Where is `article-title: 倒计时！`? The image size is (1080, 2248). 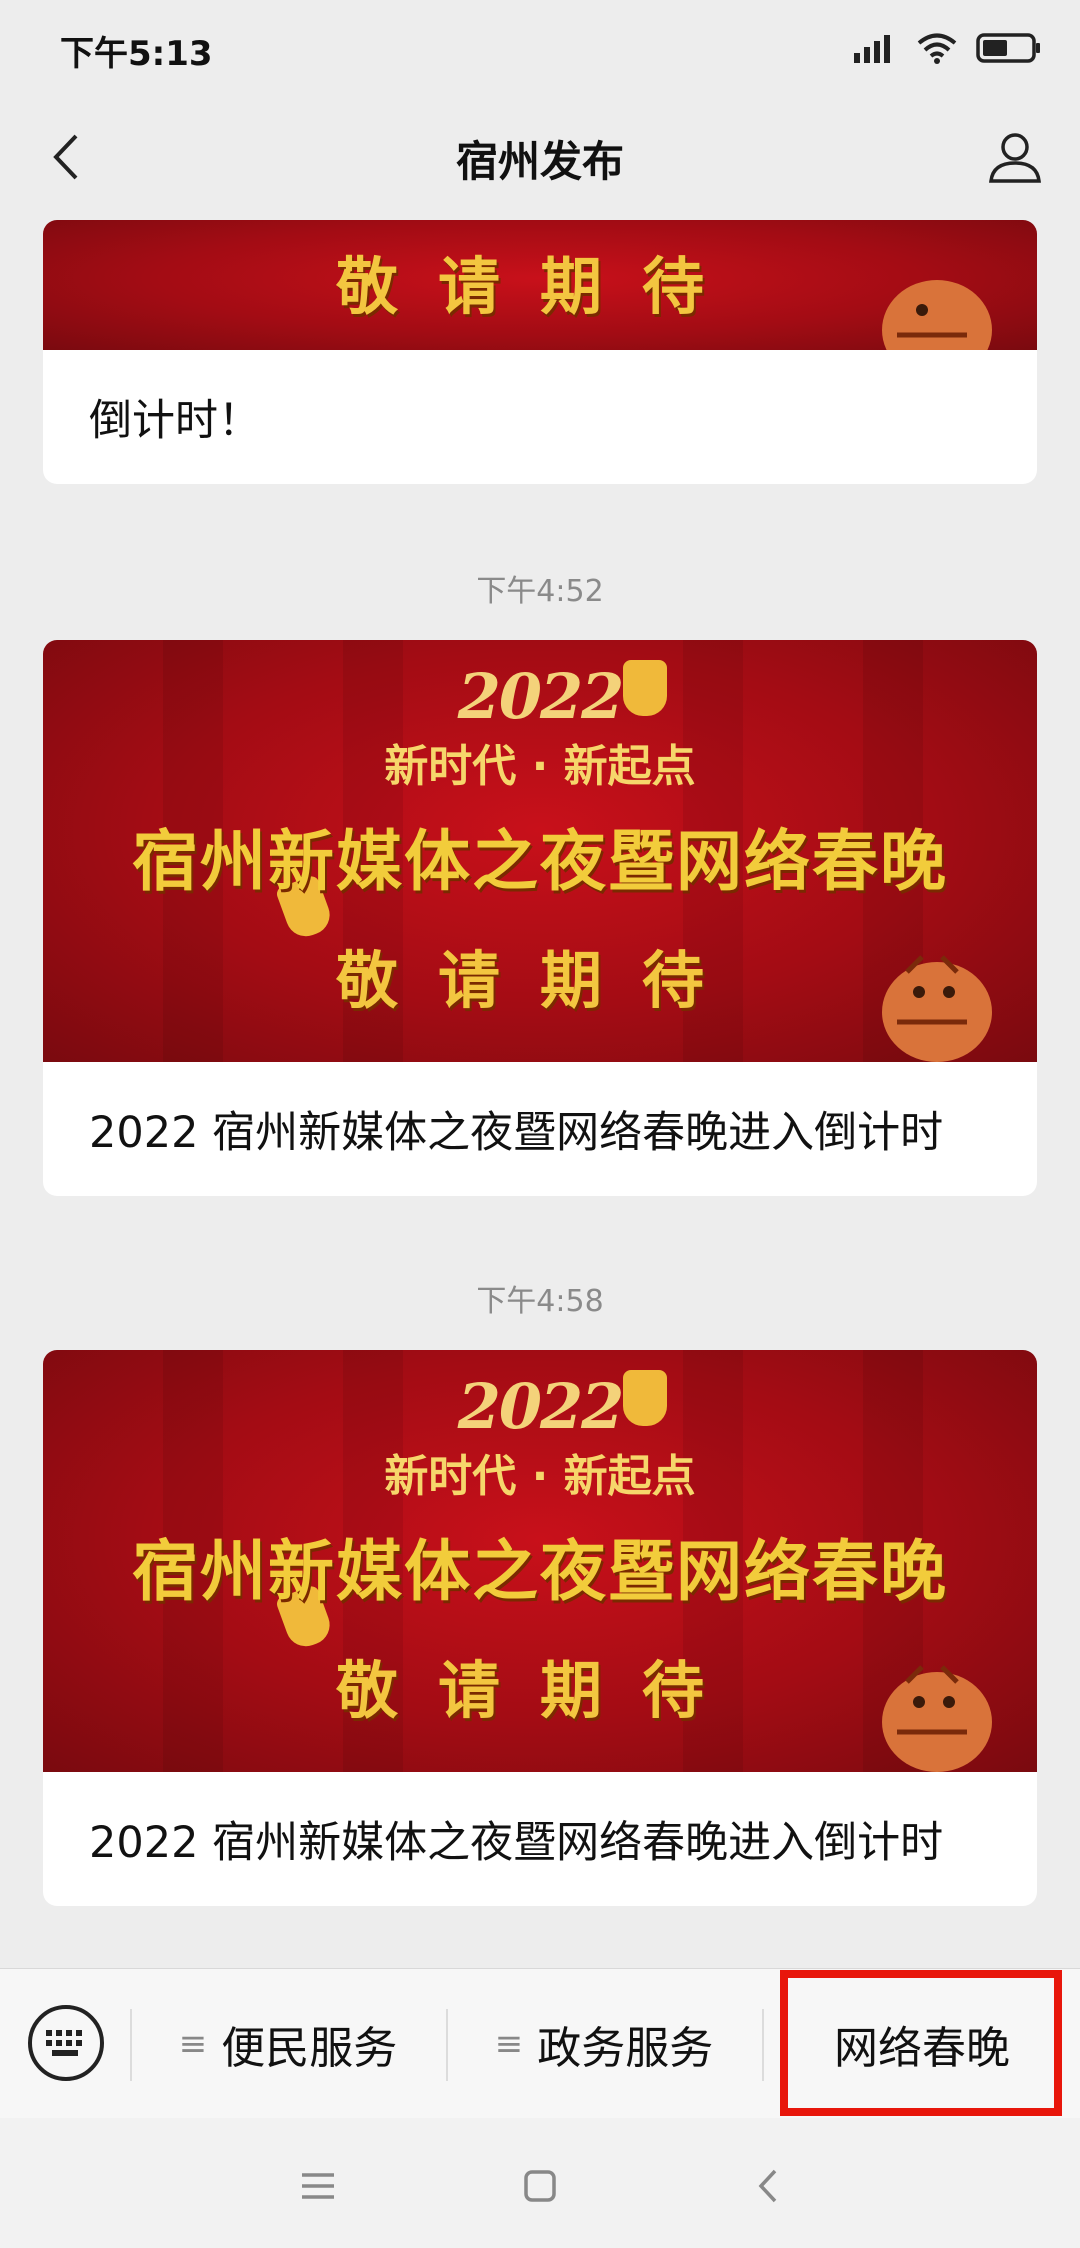 article-title: 倒计时！ is located at coordinates (175, 421).